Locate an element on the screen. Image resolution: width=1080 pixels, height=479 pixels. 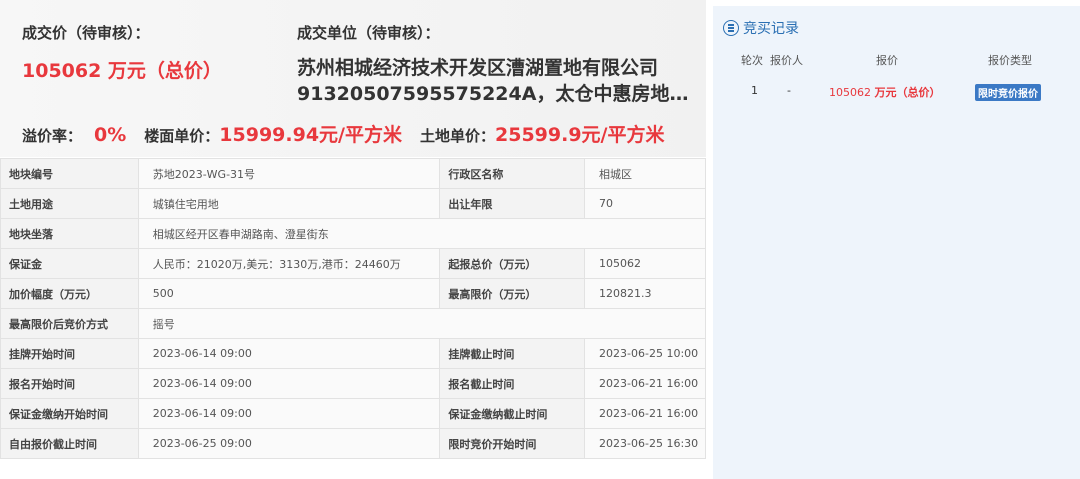
document-list-icon is located at coordinates (731, 28).